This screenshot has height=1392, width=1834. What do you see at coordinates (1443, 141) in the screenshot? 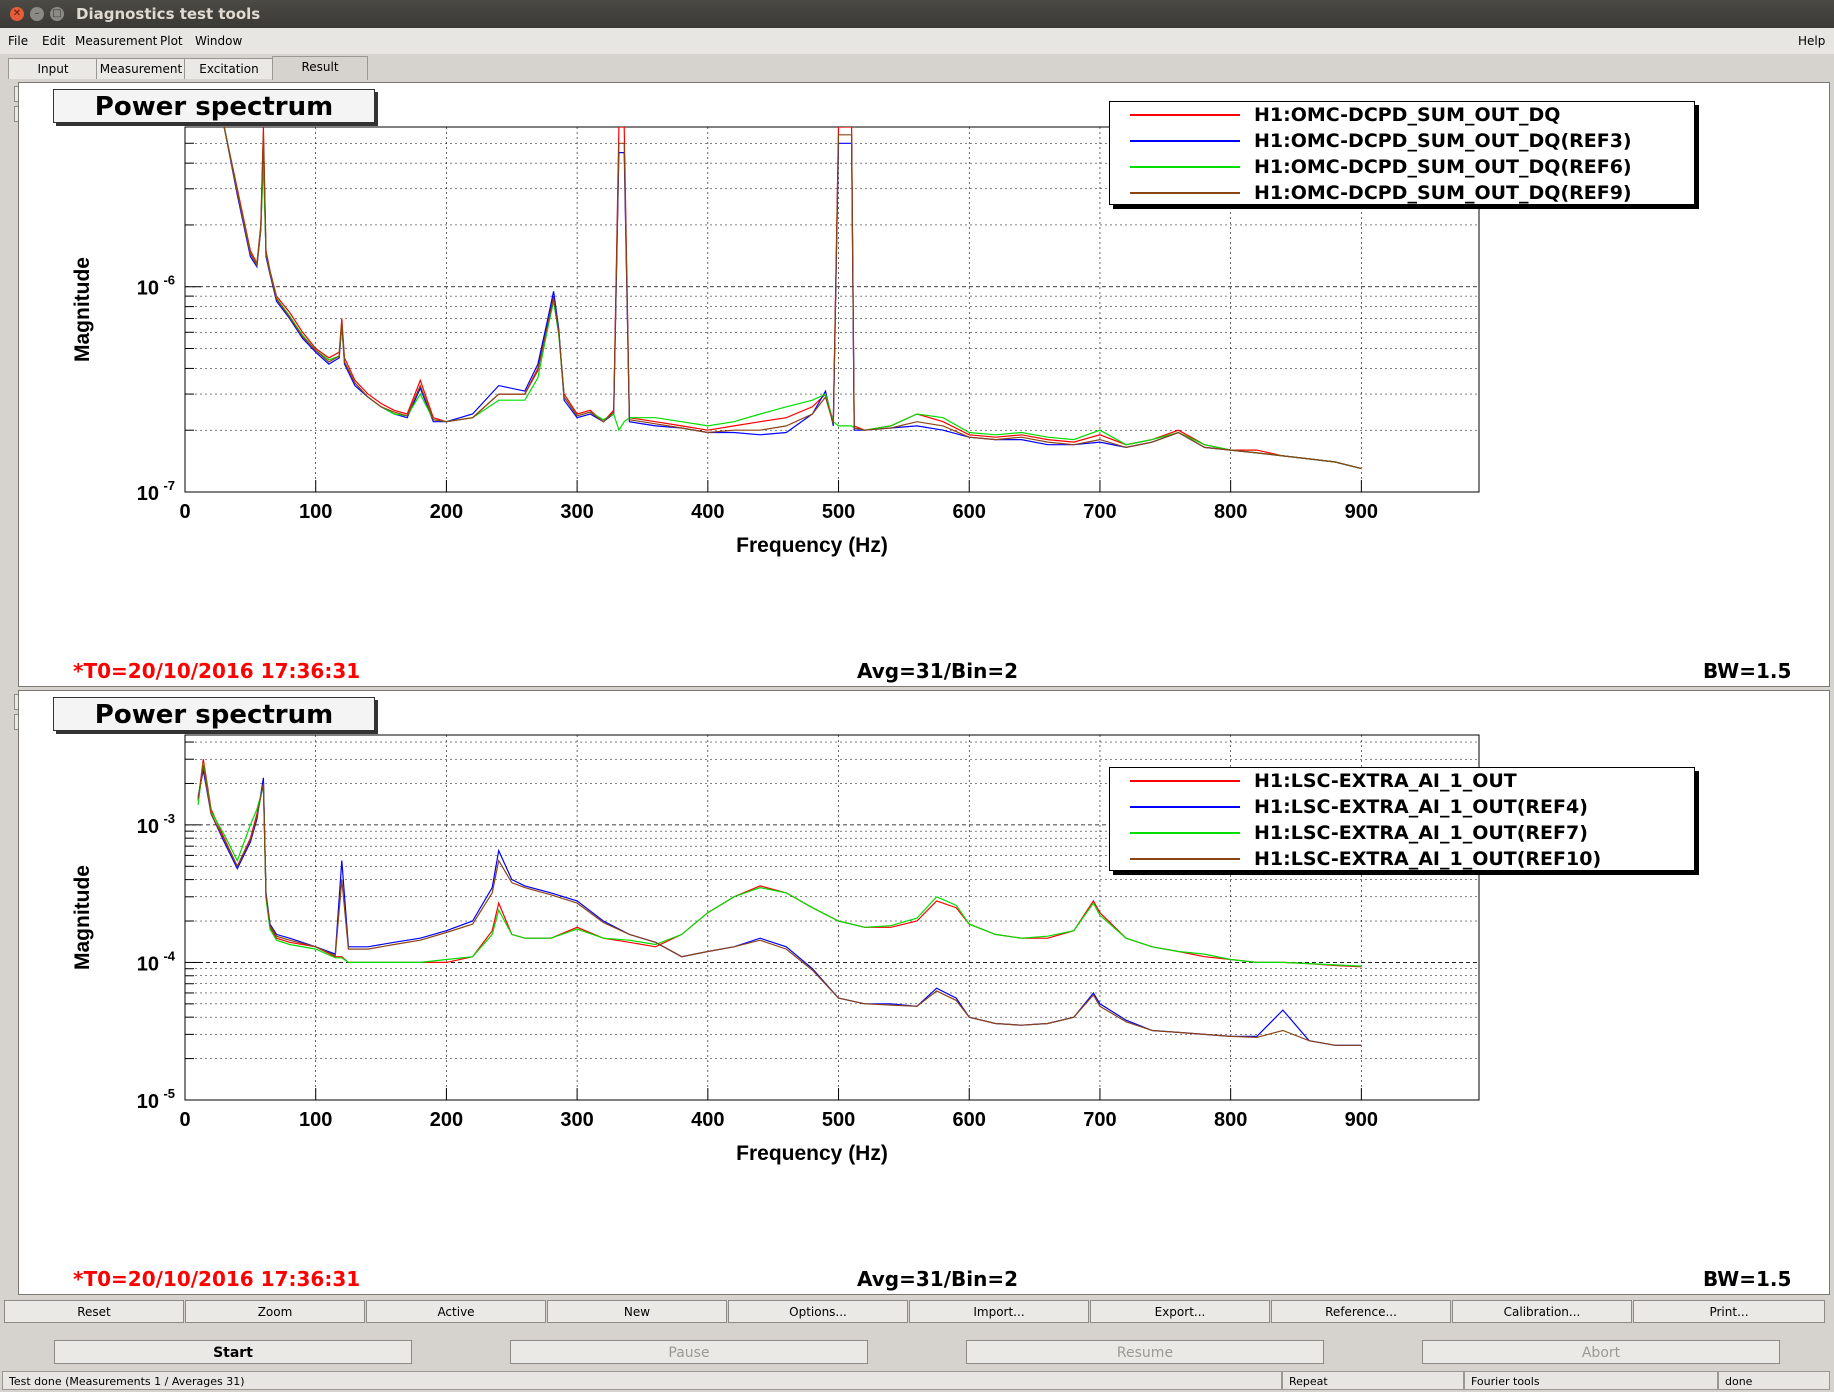
I see `legend-label: H1:OMC-DCPD_SUM_OUT_DQ(REF3)` at bounding box center [1443, 141].